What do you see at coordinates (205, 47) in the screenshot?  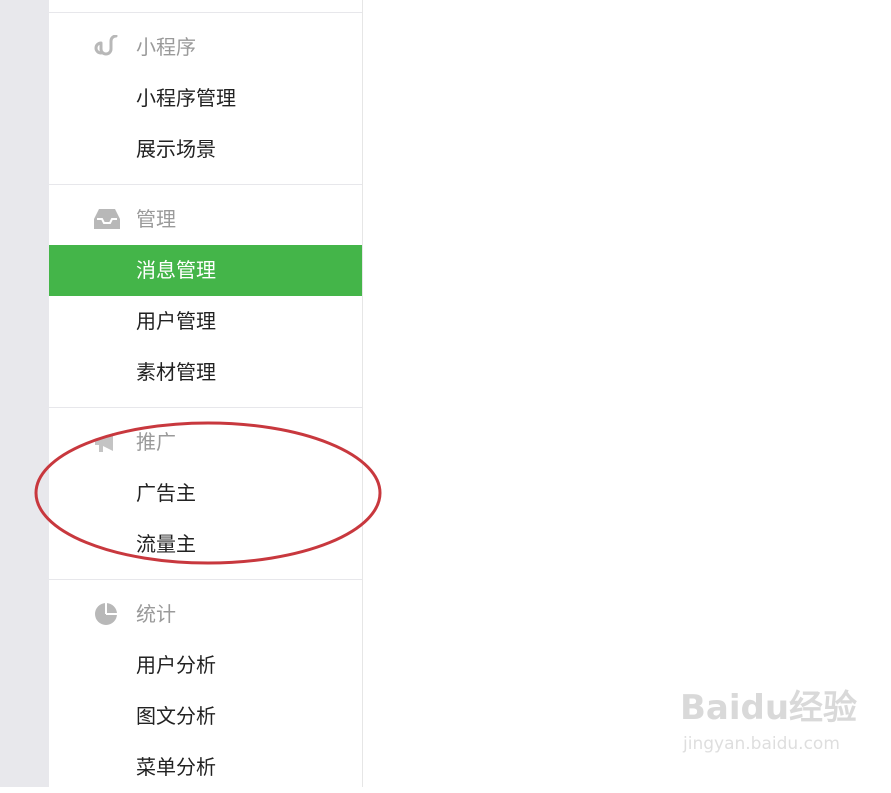 I see `section-mini-program: 小程序` at bounding box center [205, 47].